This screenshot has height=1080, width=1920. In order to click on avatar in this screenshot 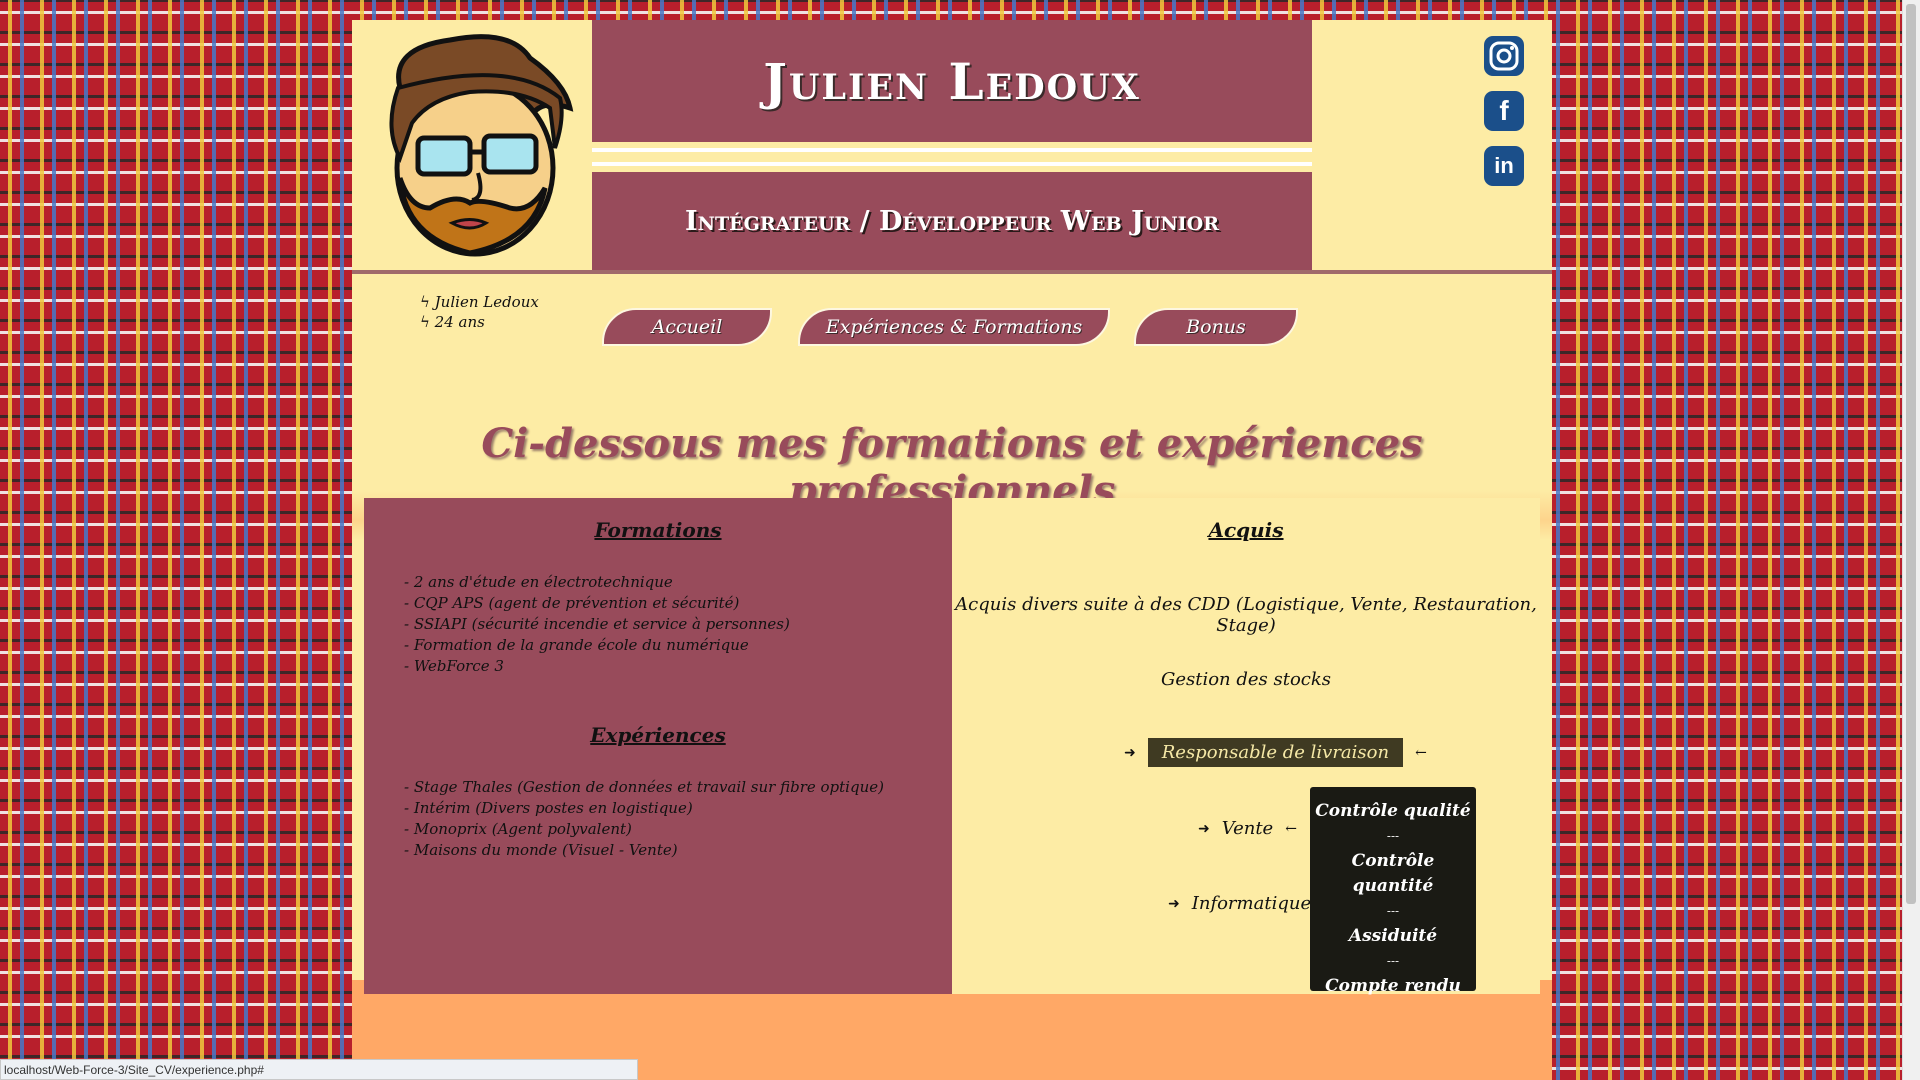, I will do `click(481, 145)`.